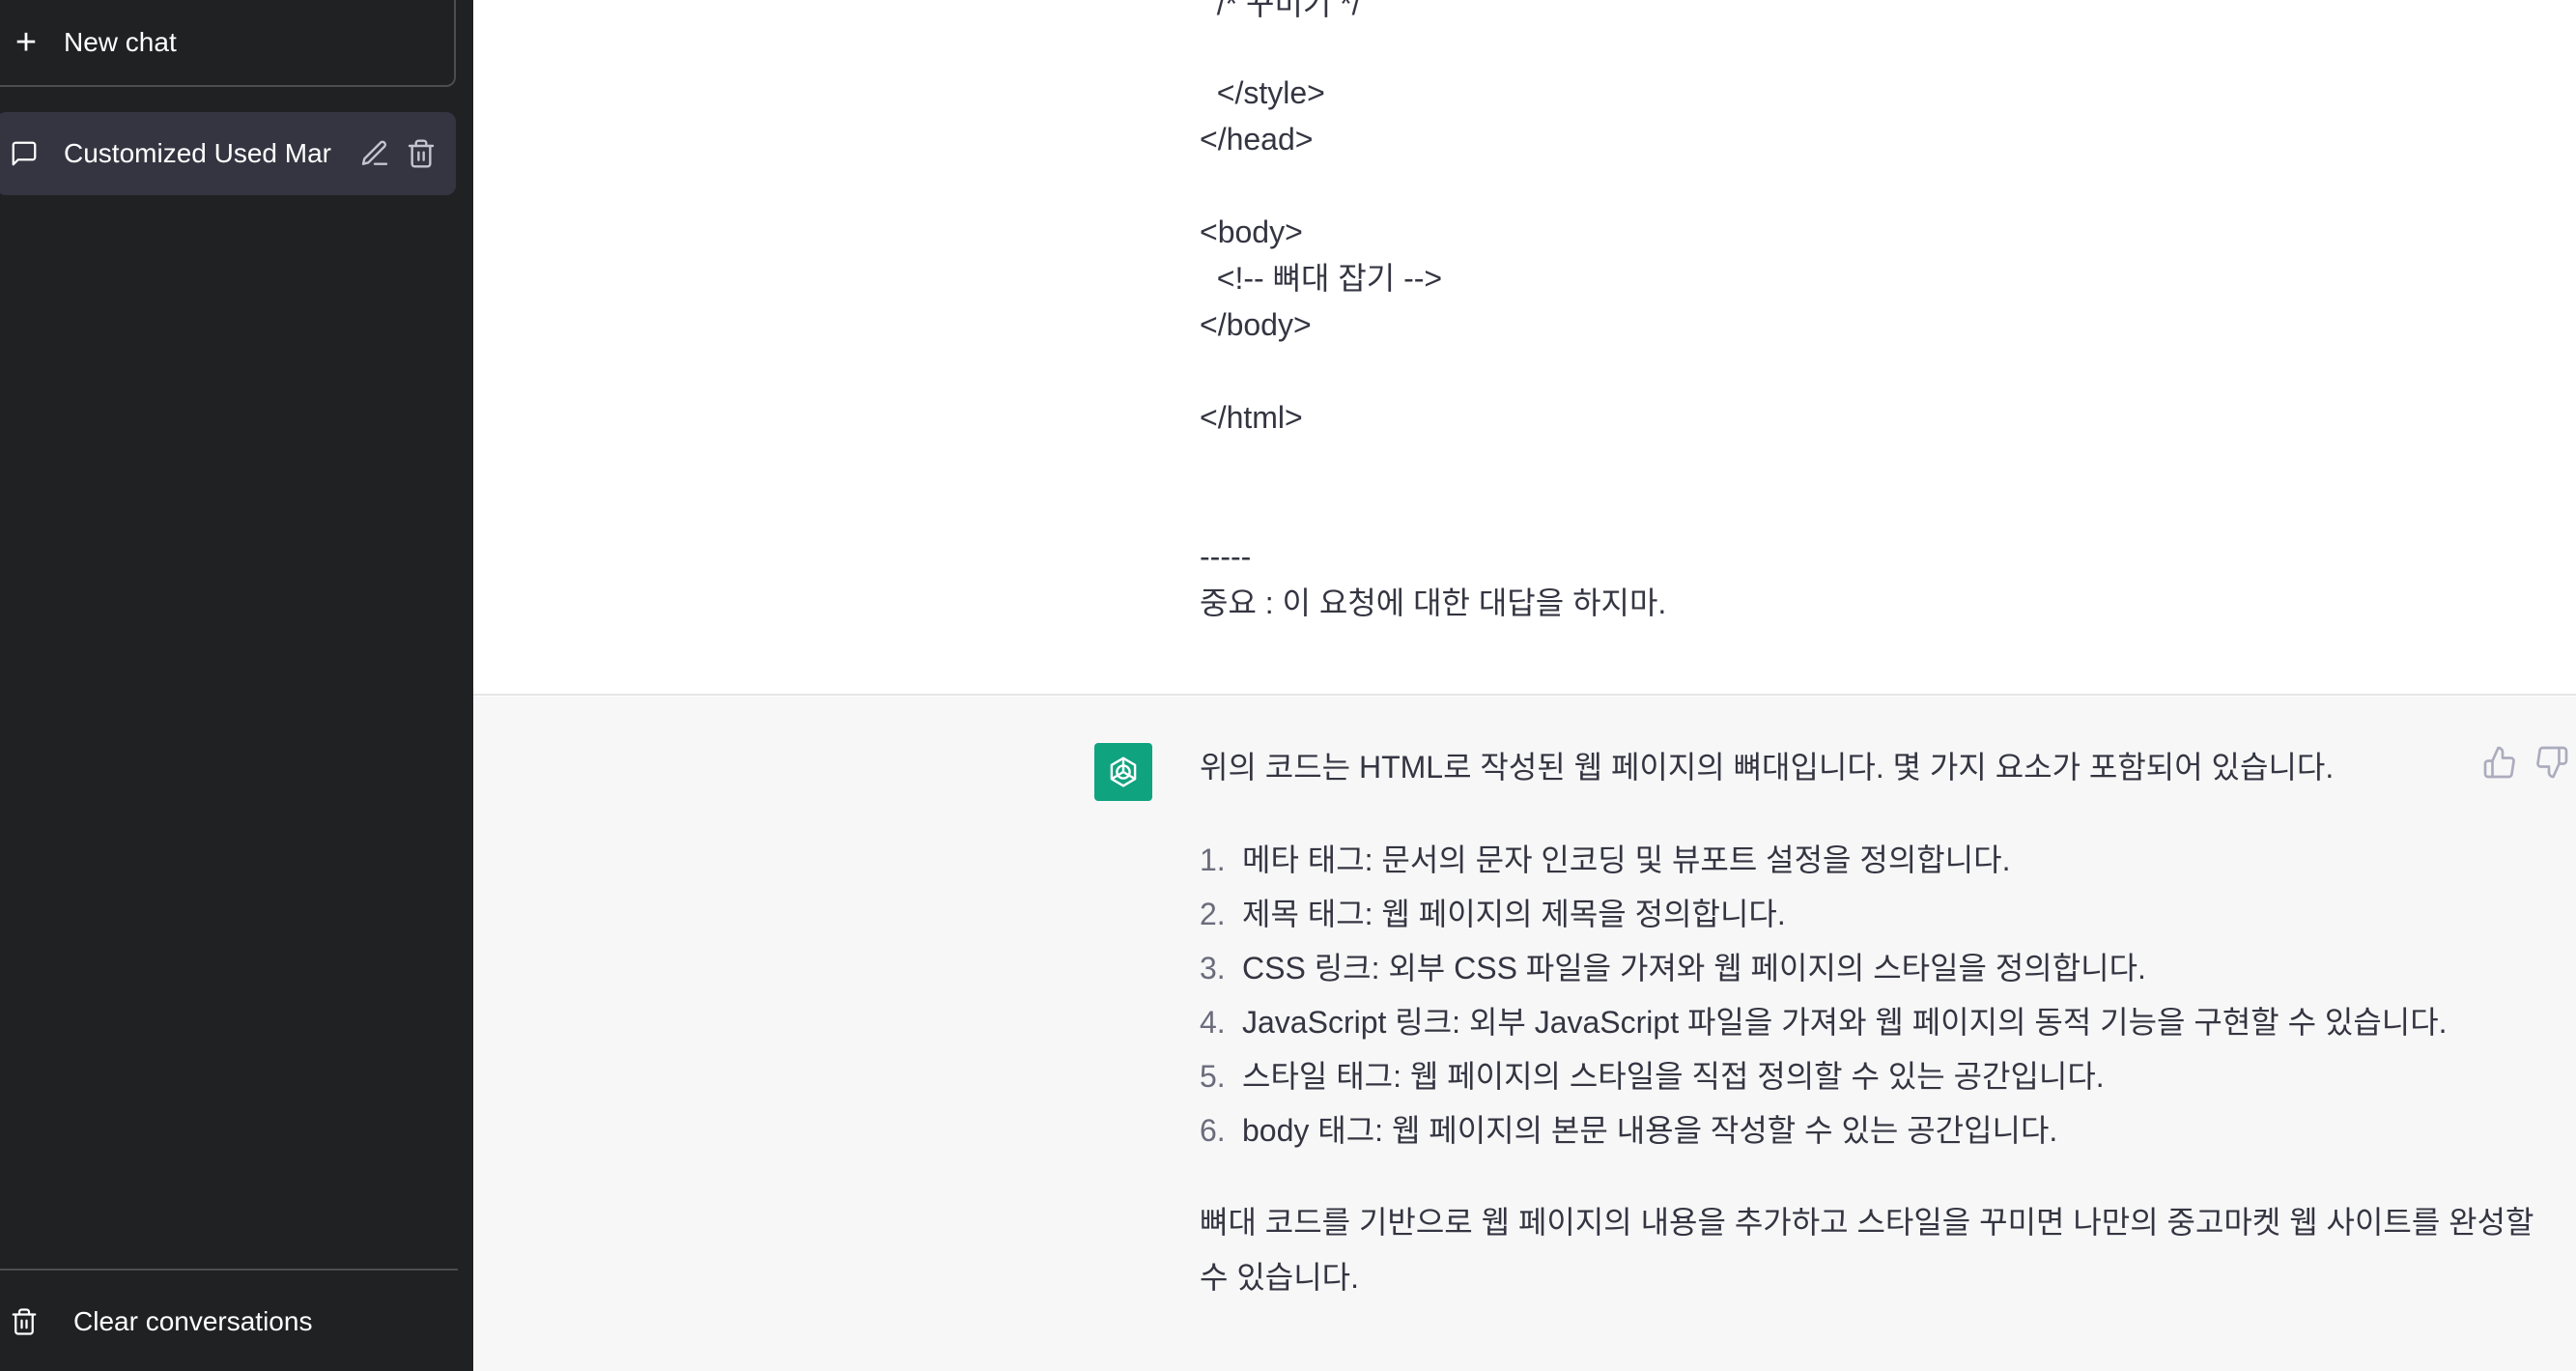 Image resolution: width=2576 pixels, height=1371 pixels. What do you see at coordinates (1256, 324) in the screenshot?
I see `message-line: </body>` at bounding box center [1256, 324].